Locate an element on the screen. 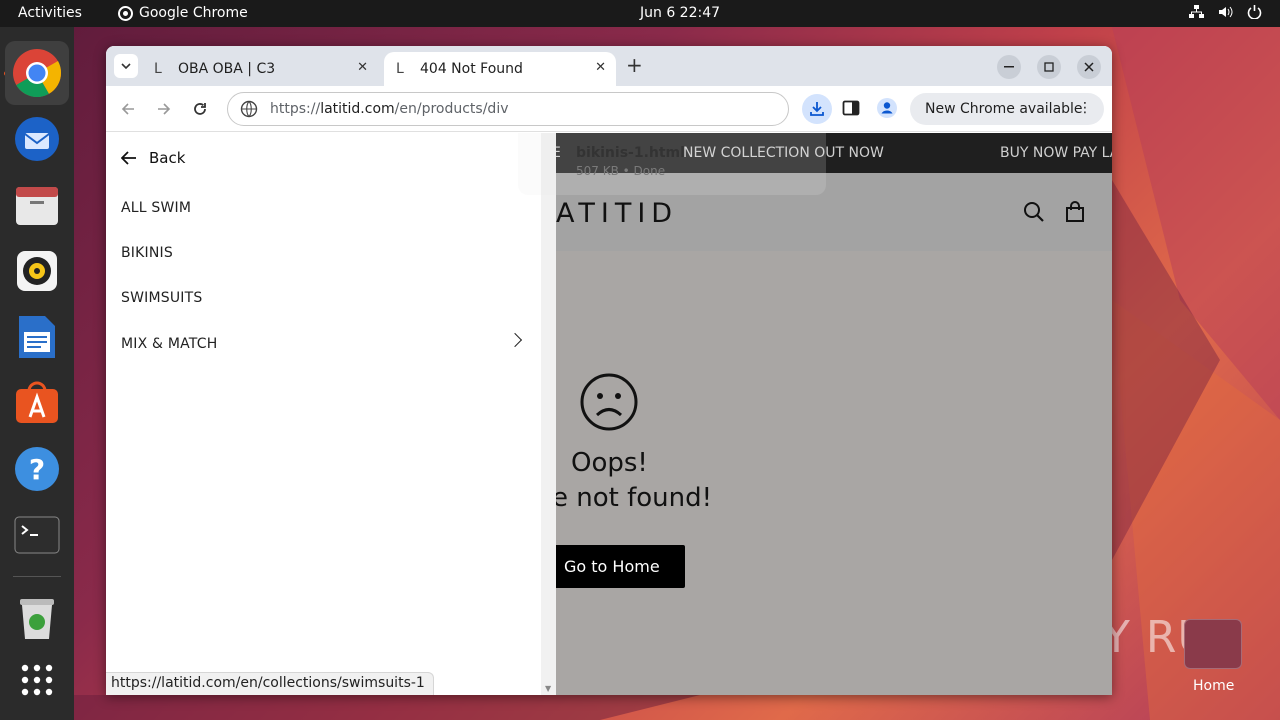  announcement-text: BUY NOW PAY LA is located at coordinates (1056, 153).